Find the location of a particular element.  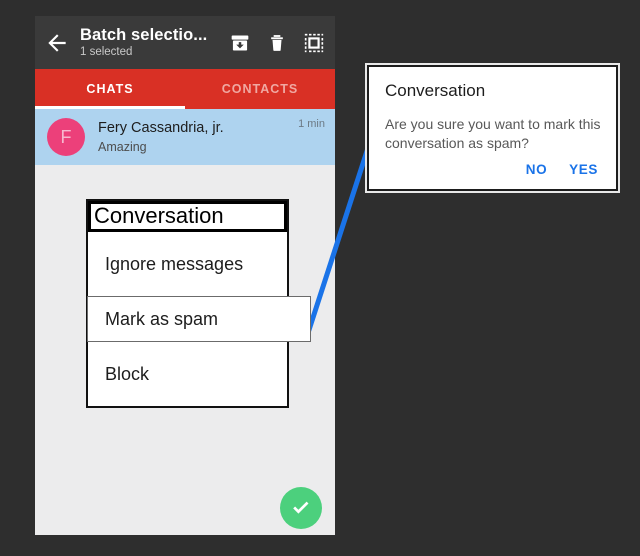

app-bar: Batch selectio... 1 selected is located at coordinates (185, 42).